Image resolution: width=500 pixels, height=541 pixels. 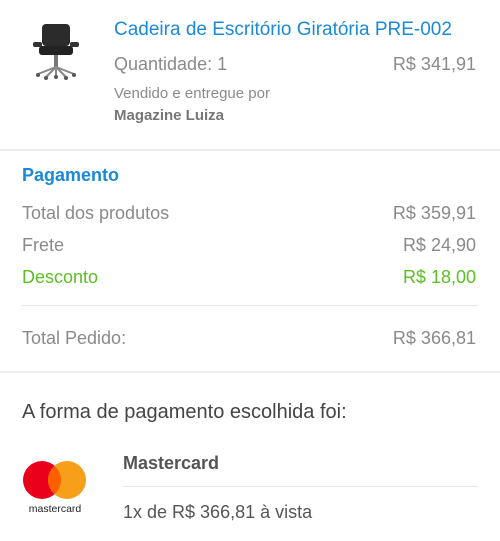 I want to click on products-total-value: R$ 359,91, so click(x=434, y=213).